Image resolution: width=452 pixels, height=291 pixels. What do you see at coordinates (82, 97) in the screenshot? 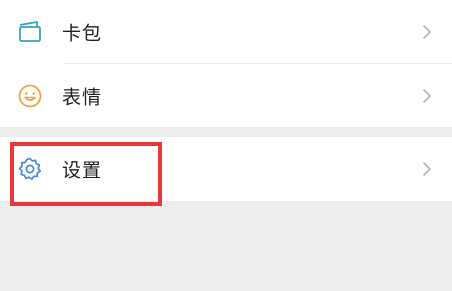
I see `menu-item-label: 表情` at bounding box center [82, 97].